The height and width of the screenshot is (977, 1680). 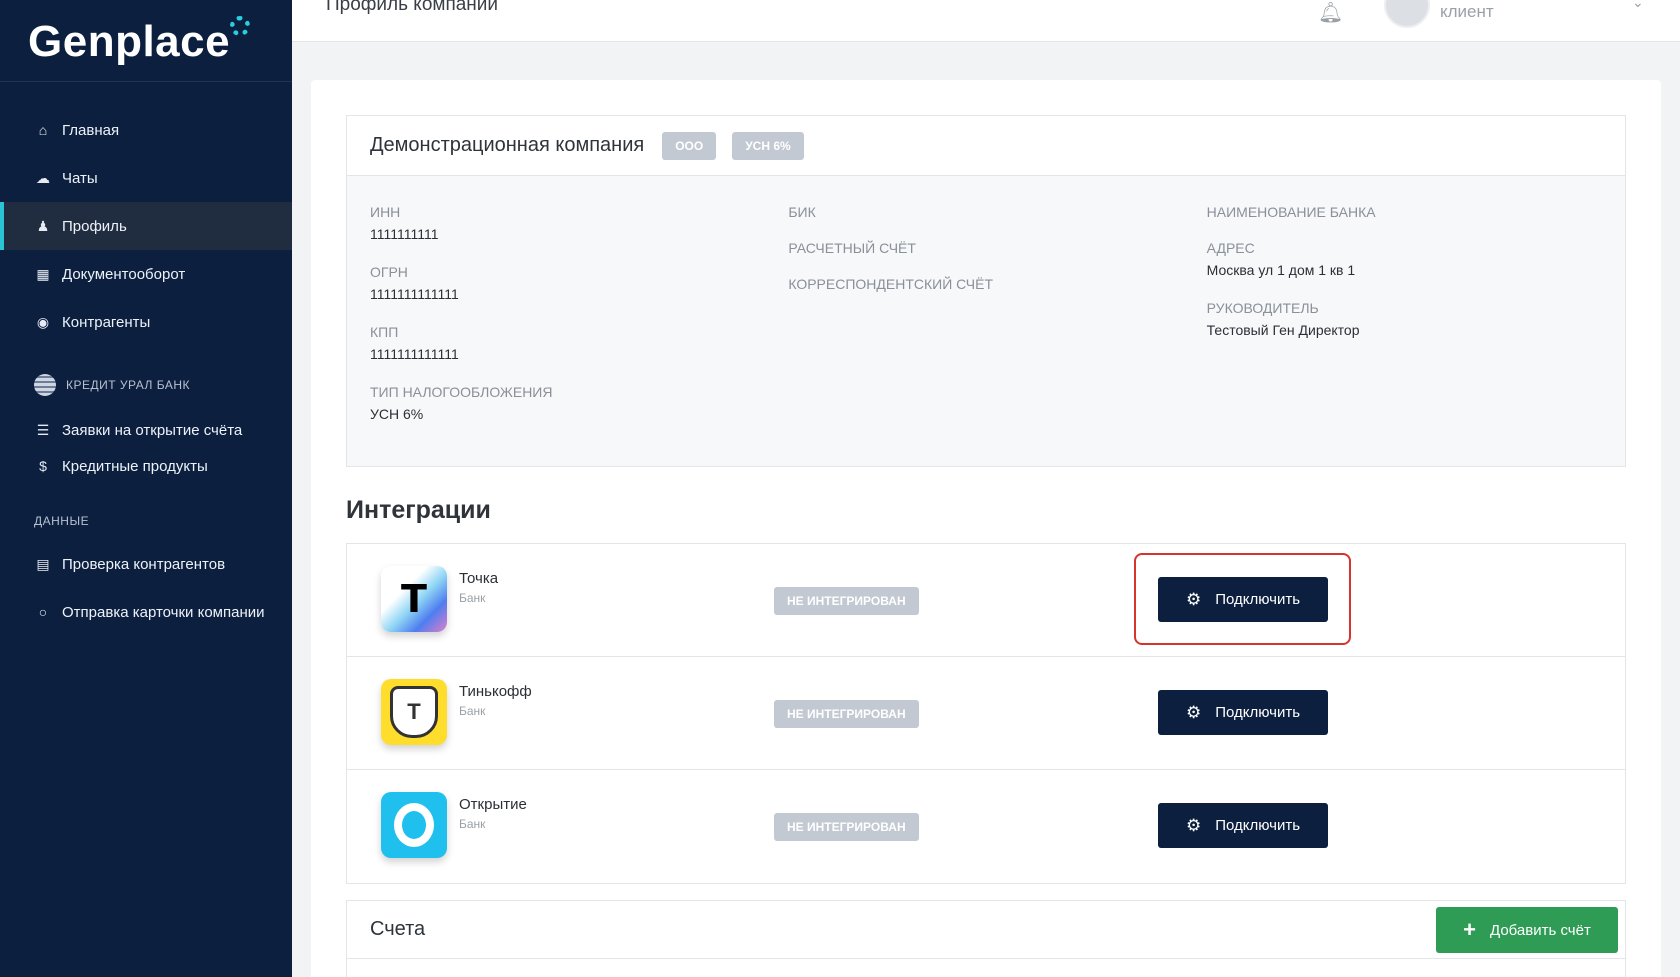 What do you see at coordinates (91, 130) in the screenshot?
I see `sidebar-item-label: Главная` at bounding box center [91, 130].